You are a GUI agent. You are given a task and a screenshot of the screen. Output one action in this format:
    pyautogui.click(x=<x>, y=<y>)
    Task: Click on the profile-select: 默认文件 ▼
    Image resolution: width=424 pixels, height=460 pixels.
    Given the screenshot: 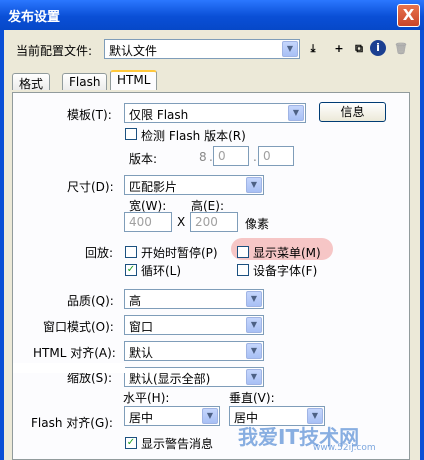 What is the action you would take?
    pyautogui.click(x=202, y=49)
    